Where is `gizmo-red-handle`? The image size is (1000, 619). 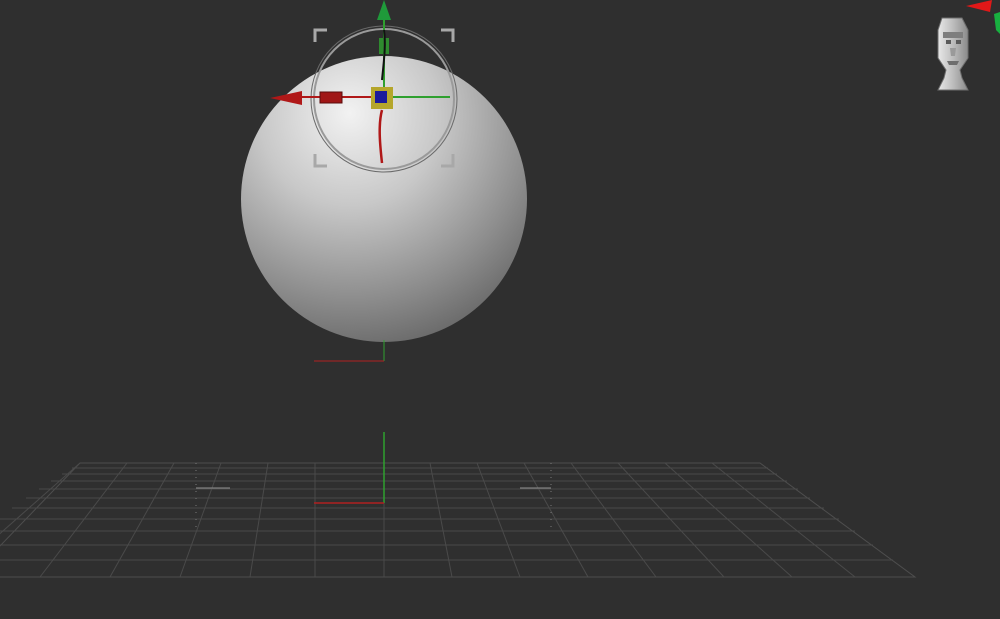
gizmo-red-handle is located at coordinates (331, 97).